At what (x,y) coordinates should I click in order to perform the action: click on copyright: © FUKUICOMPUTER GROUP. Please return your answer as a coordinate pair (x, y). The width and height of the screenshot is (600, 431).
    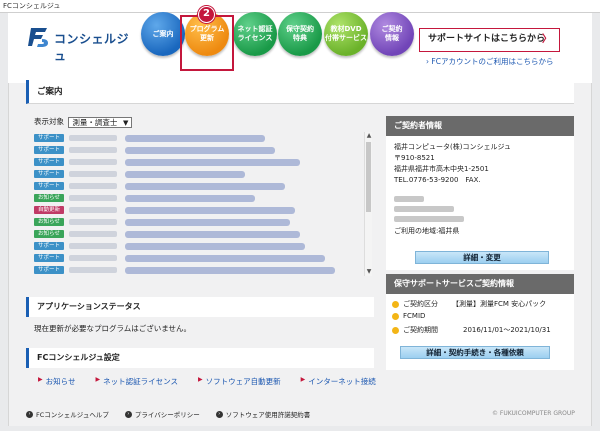
    Looking at the image, I should click on (533, 413).